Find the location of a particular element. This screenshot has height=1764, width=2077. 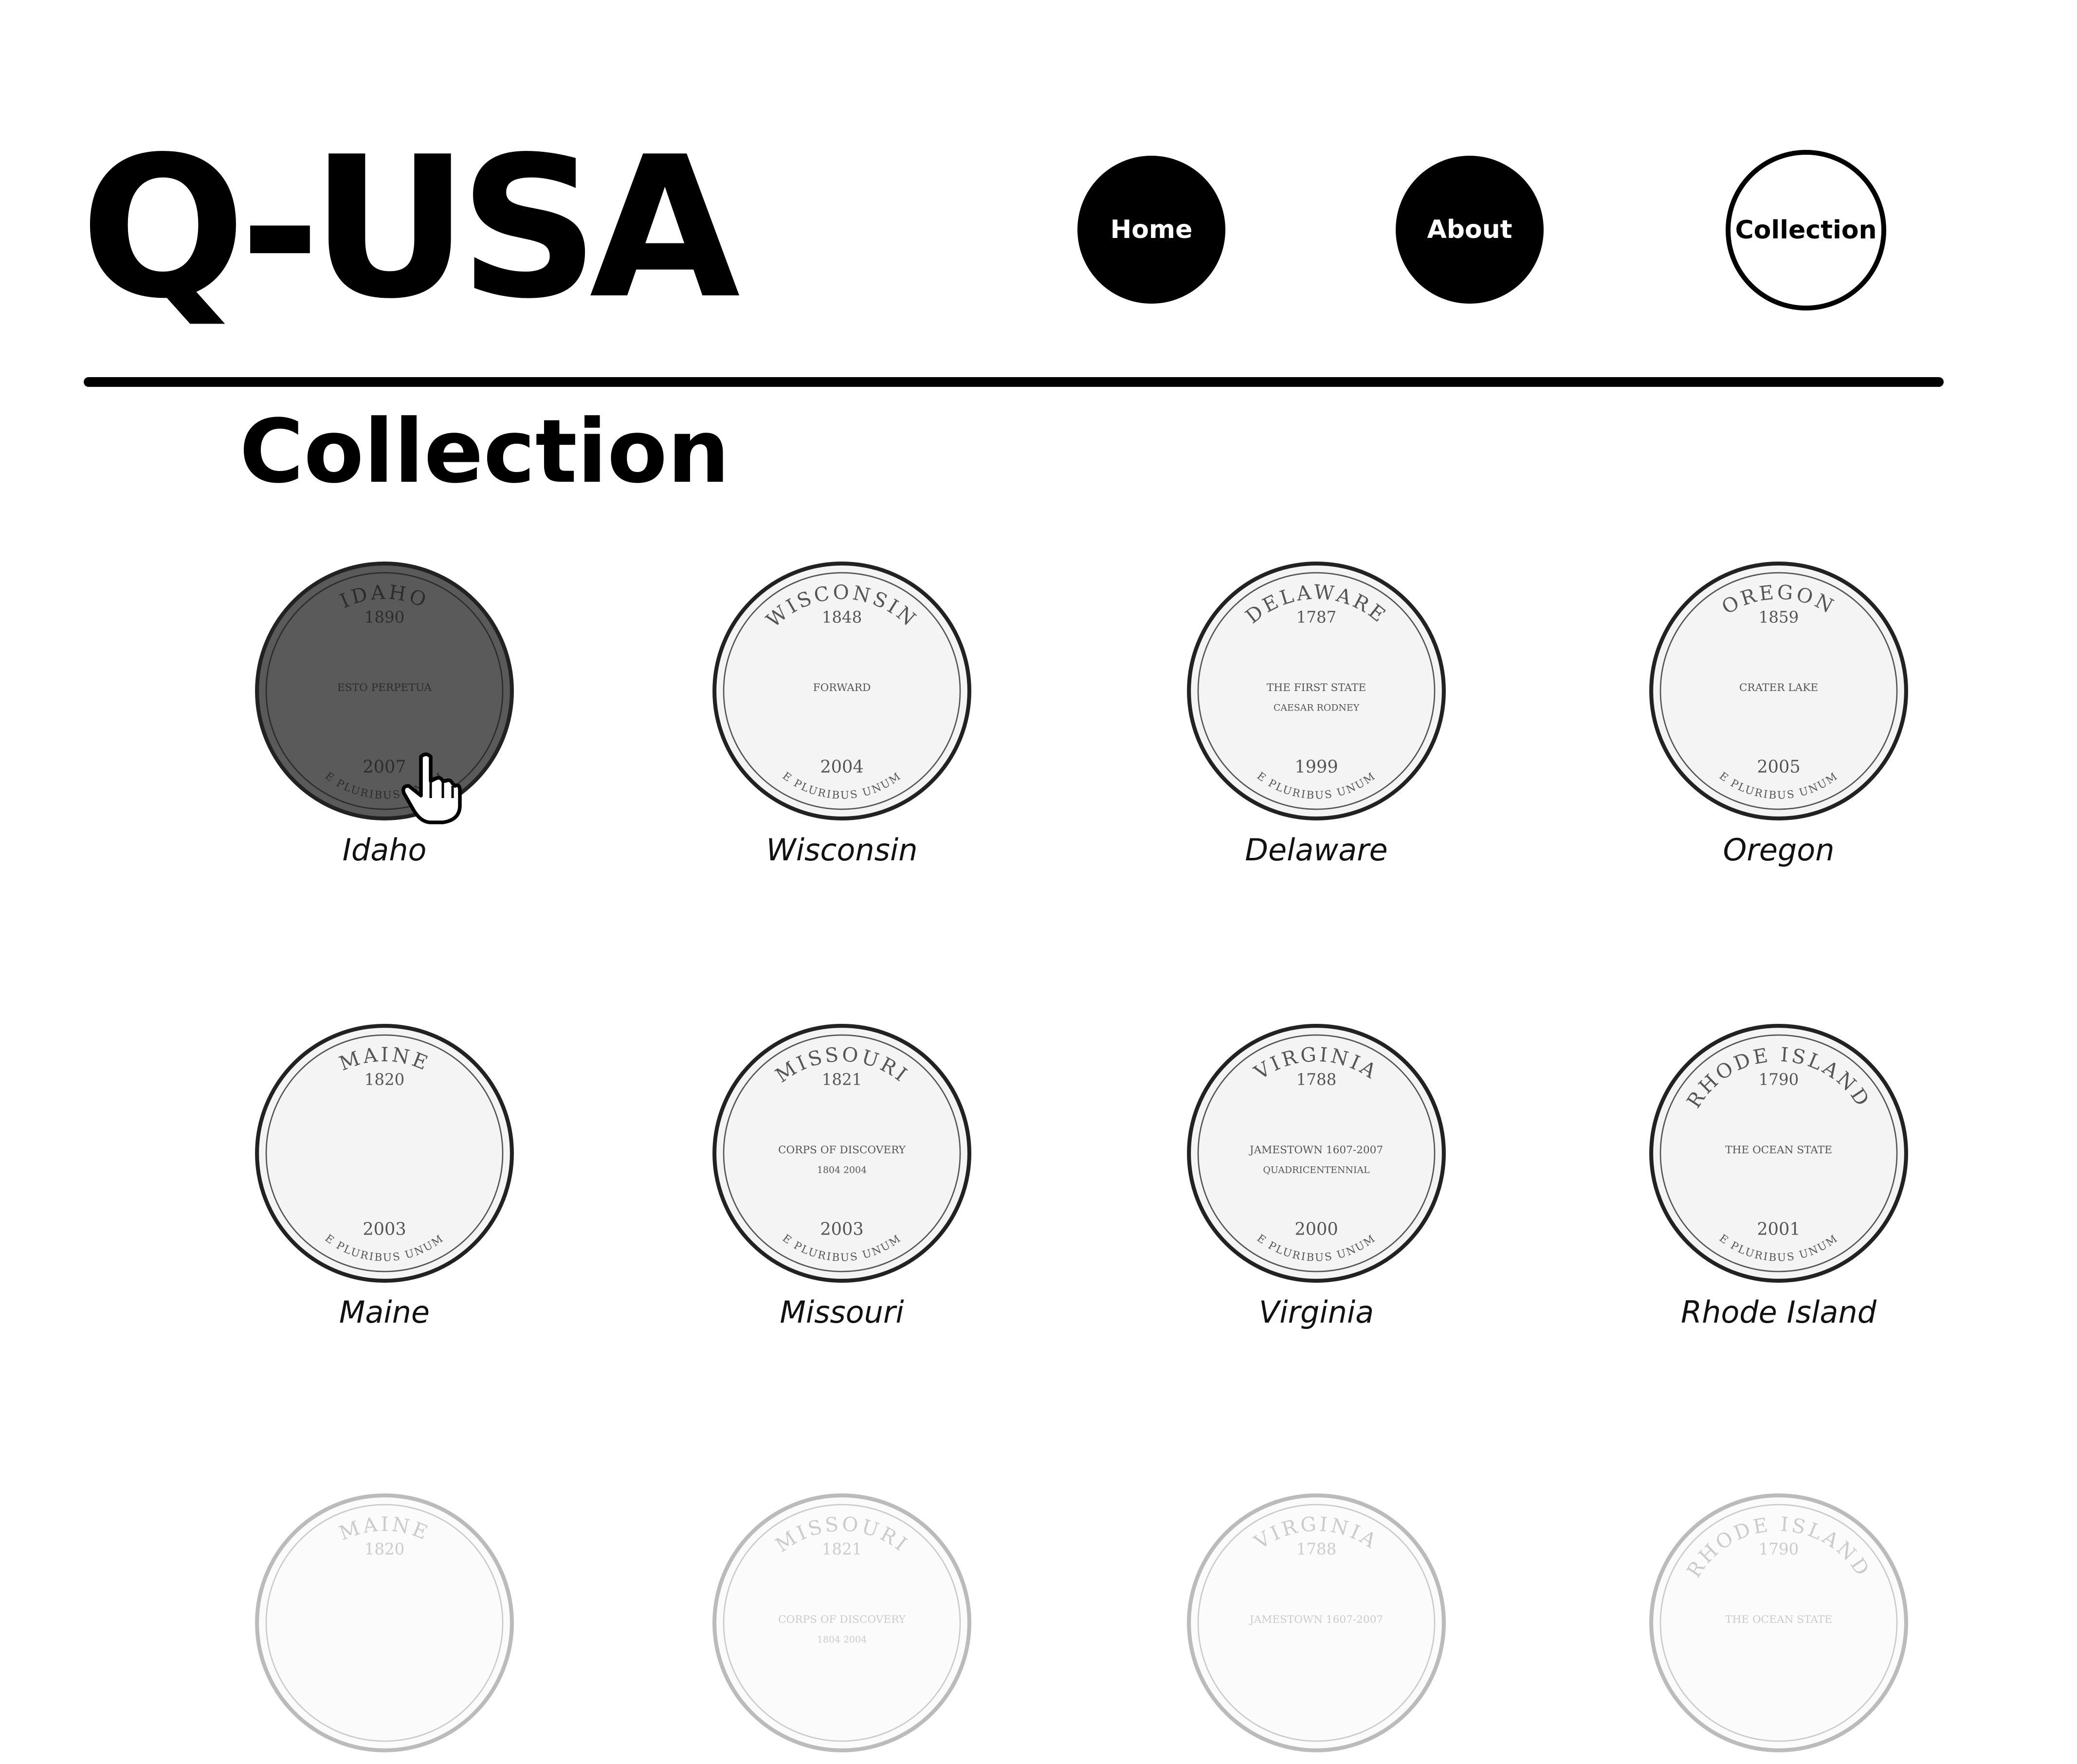

coin-year-founded: 1890 is located at coordinates (384, 617).